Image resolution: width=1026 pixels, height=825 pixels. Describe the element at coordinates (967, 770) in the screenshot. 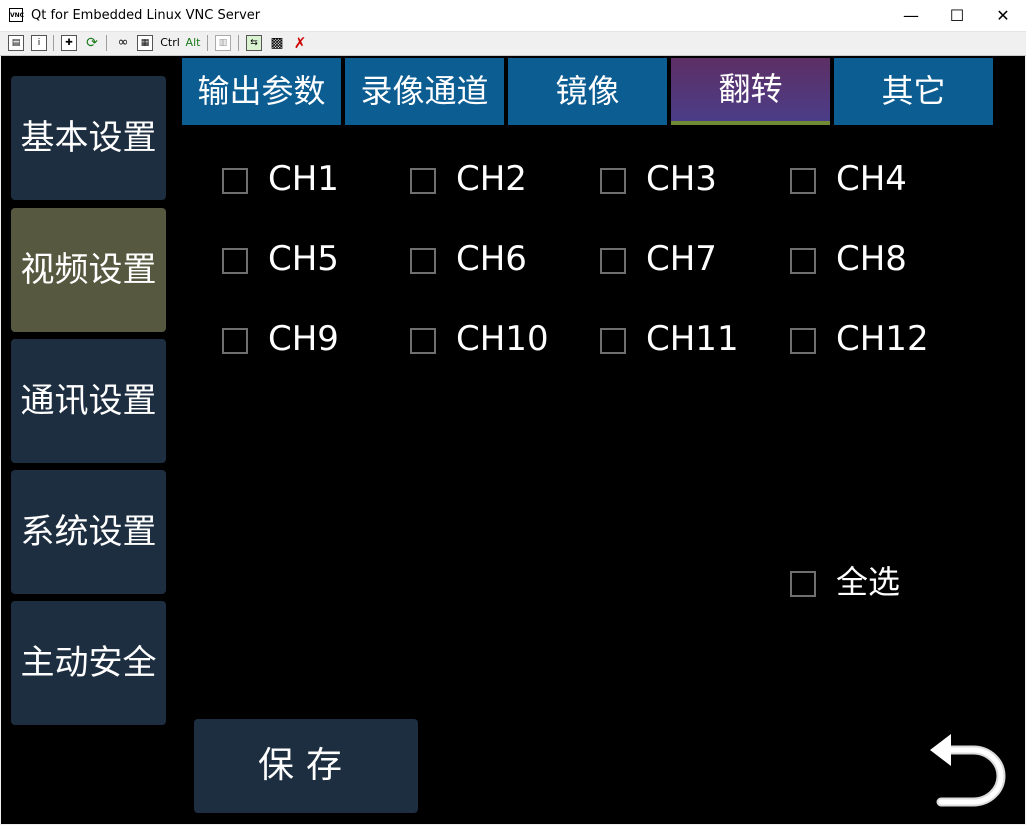

I see `return-arrow-icon` at that location.